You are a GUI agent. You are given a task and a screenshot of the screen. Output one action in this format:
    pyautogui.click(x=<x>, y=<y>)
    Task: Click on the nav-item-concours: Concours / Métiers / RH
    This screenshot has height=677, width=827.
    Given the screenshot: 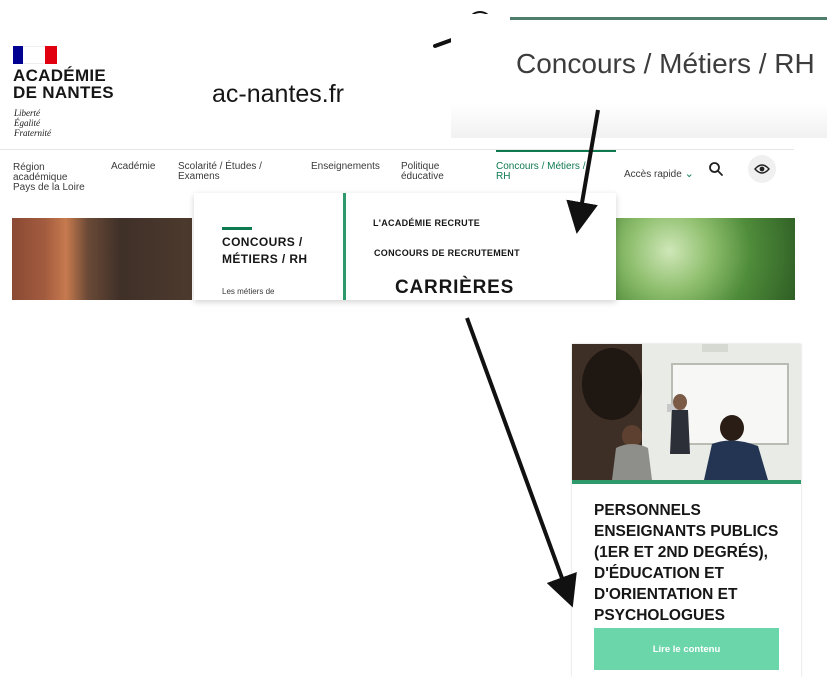 What is the action you would take?
    pyautogui.click(x=540, y=172)
    